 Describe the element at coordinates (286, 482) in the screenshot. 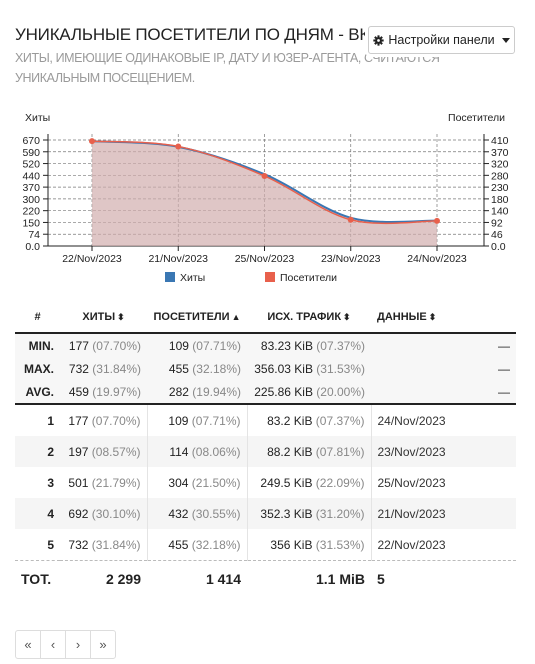

I see `row-traffic-value: 249.5 KiB` at that location.